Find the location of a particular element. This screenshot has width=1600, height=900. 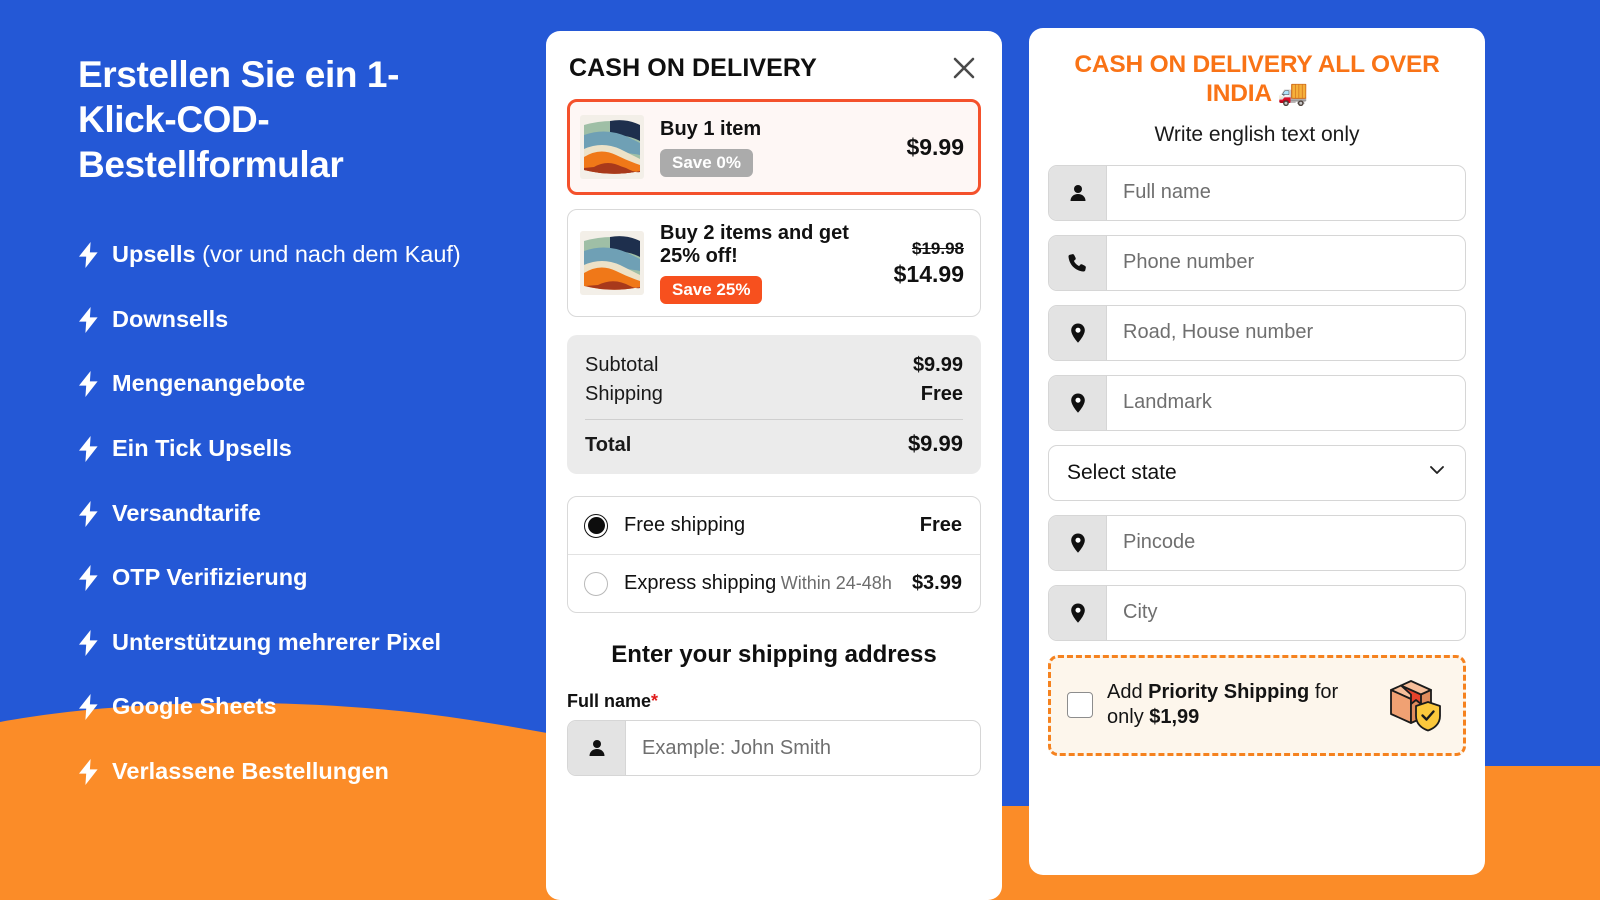

fullname-label: Full name* is located at coordinates (774, 701).